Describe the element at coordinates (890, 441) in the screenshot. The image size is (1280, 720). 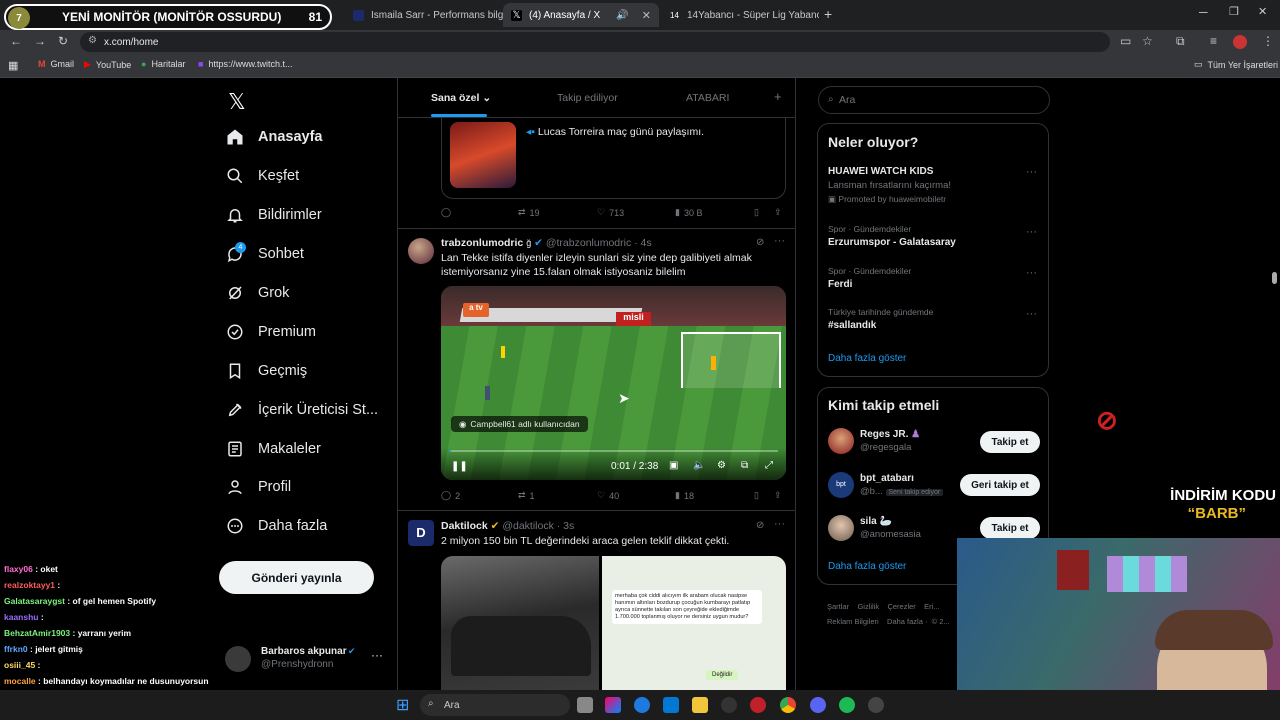
I see `follow-suggestion: Reges JR. ♟ @regesgala` at that location.